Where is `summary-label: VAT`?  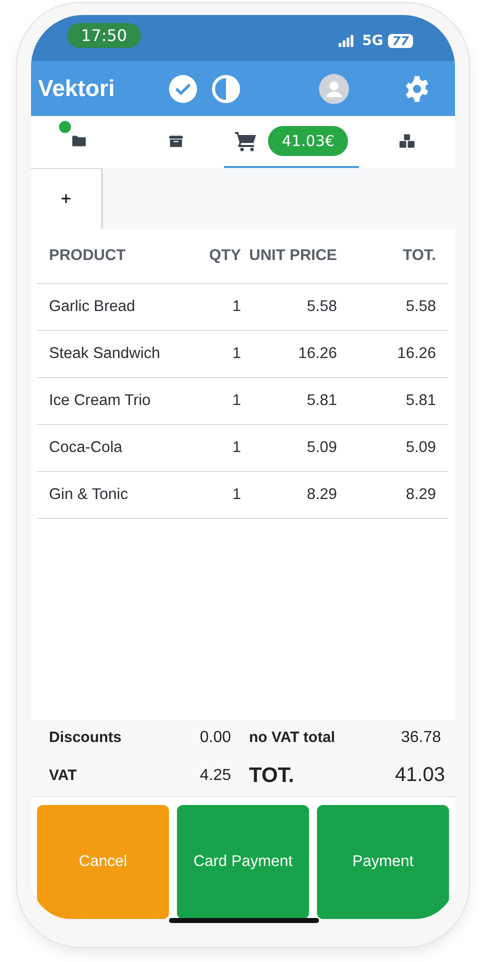
summary-label: VAT is located at coordinates (63, 775).